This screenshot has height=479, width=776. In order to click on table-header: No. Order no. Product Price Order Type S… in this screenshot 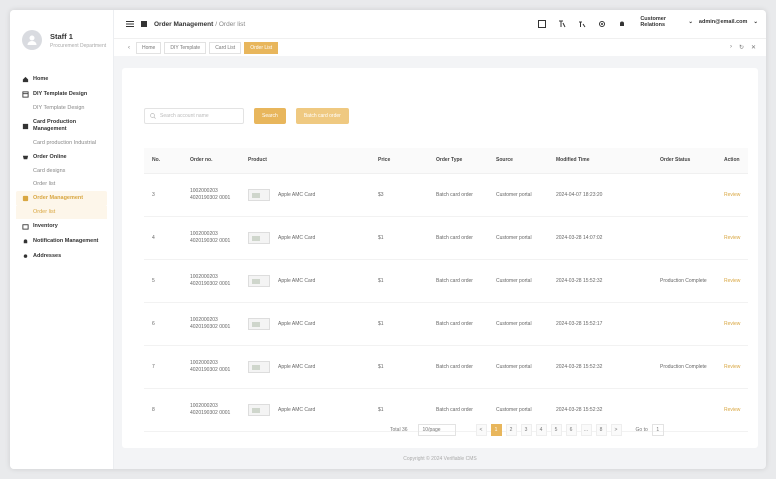, I will do `click(446, 161)`.